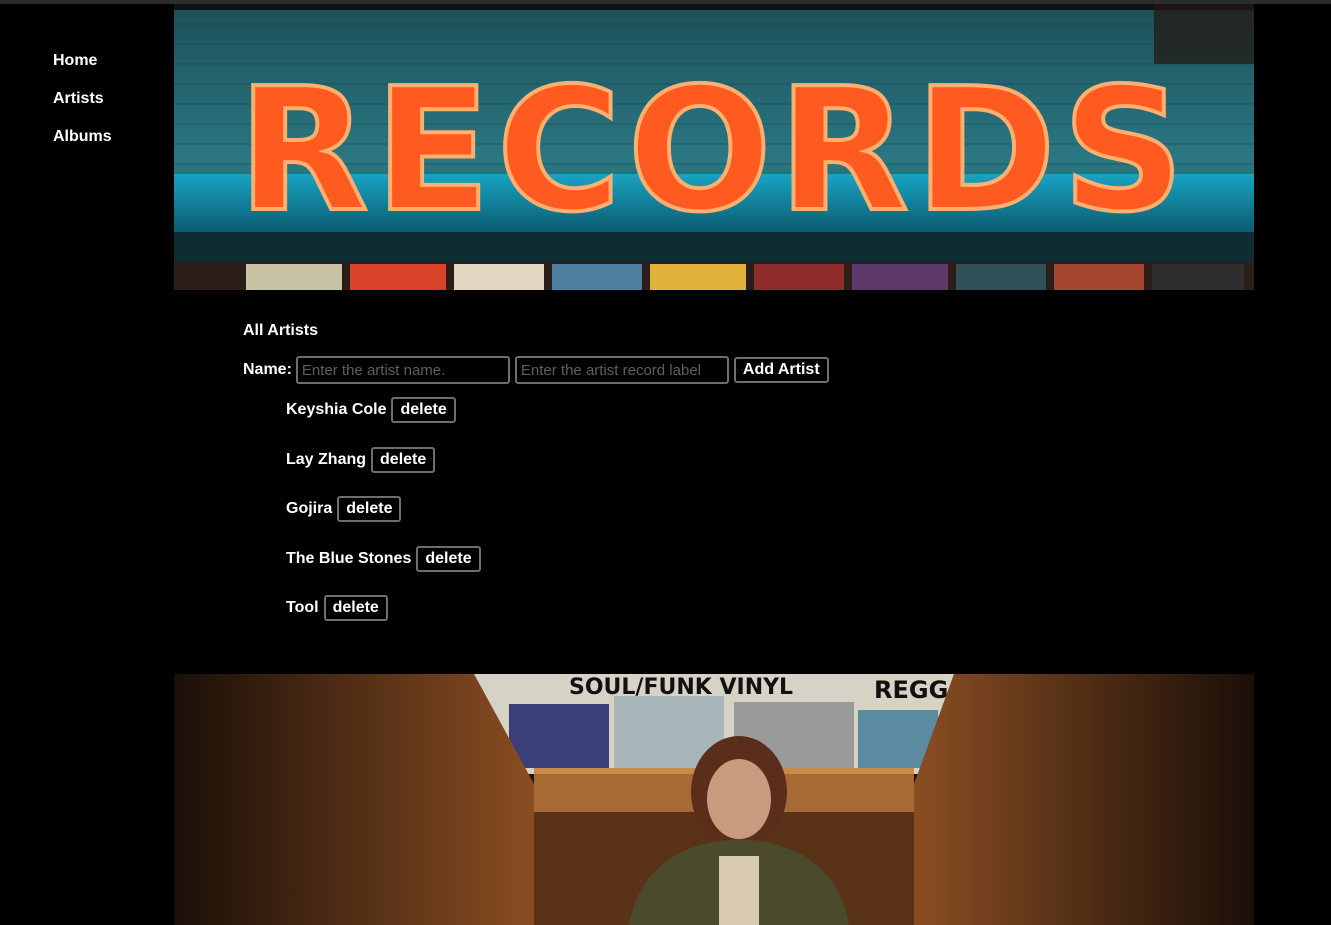 The height and width of the screenshot is (925, 1331). What do you see at coordinates (280, 330) in the screenshot?
I see `page-title: All Artists` at bounding box center [280, 330].